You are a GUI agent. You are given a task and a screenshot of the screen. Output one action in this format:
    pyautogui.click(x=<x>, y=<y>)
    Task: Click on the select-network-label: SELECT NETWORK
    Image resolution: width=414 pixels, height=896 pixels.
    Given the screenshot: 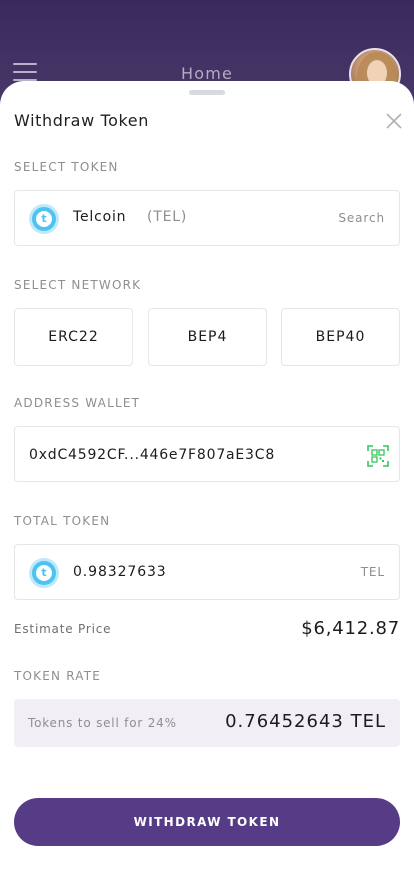 What is the action you would take?
    pyautogui.click(x=78, y=285)
    